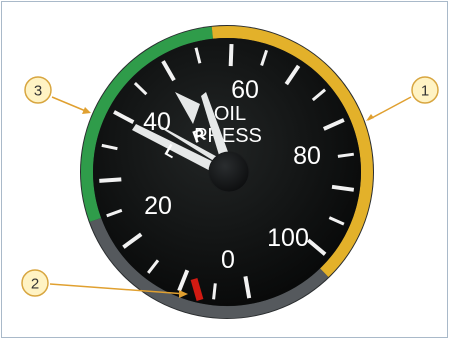 This screenshot has height=341, width=451. I want to click on callout-1-number: 1, so click(425, 91).